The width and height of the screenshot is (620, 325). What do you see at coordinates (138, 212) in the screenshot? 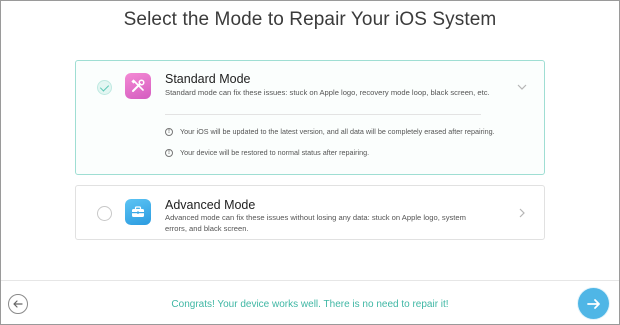
I see `toolbox-icon` at bounding box center [138, 212].